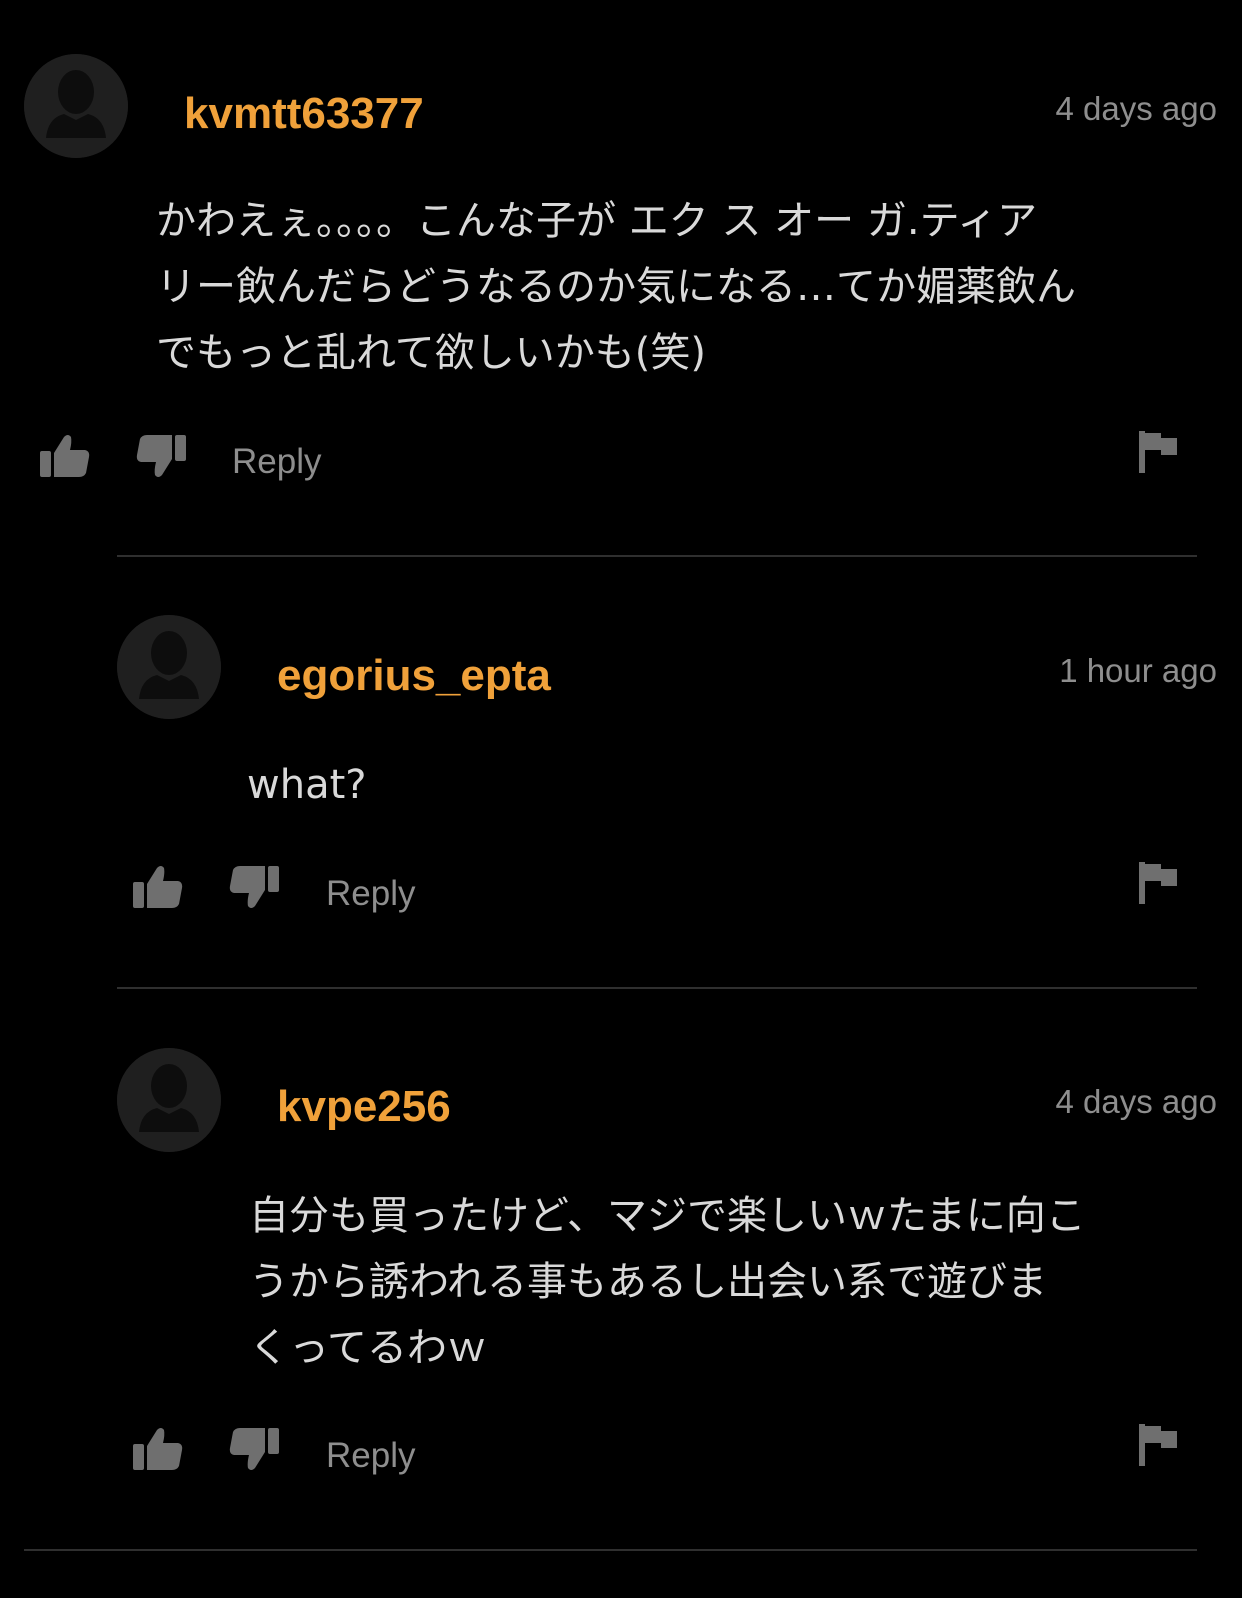 The image size is (1242, 1598). Describe the element at coordinates (307, 785) in the screenshot. I see `comment-text: what?` at that location.